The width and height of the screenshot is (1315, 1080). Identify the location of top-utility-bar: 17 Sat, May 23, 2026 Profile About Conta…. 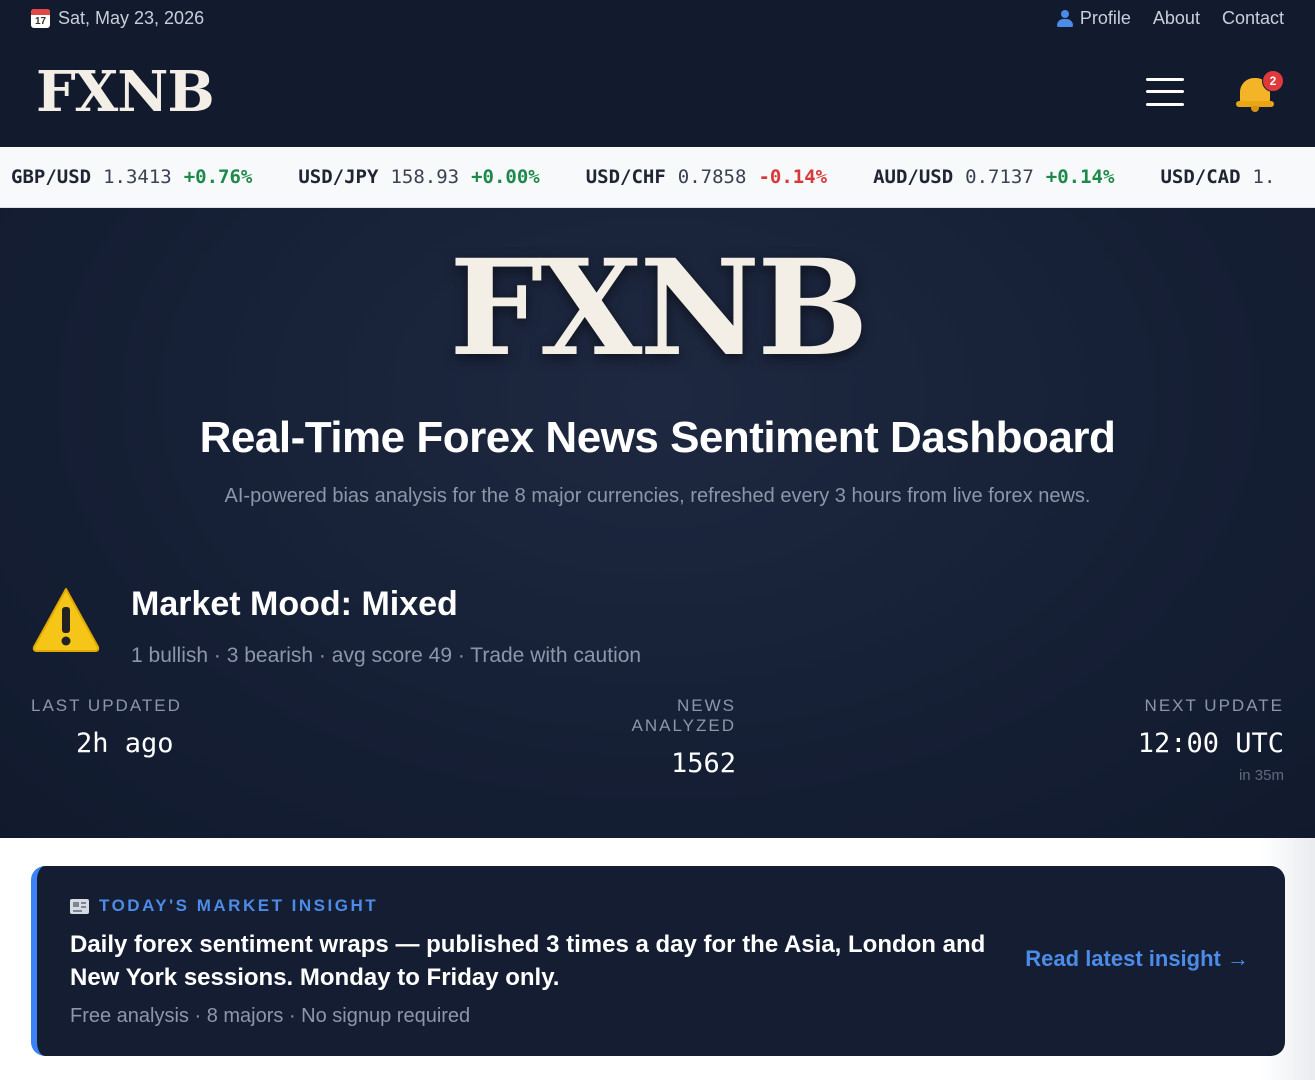
(657, 18).